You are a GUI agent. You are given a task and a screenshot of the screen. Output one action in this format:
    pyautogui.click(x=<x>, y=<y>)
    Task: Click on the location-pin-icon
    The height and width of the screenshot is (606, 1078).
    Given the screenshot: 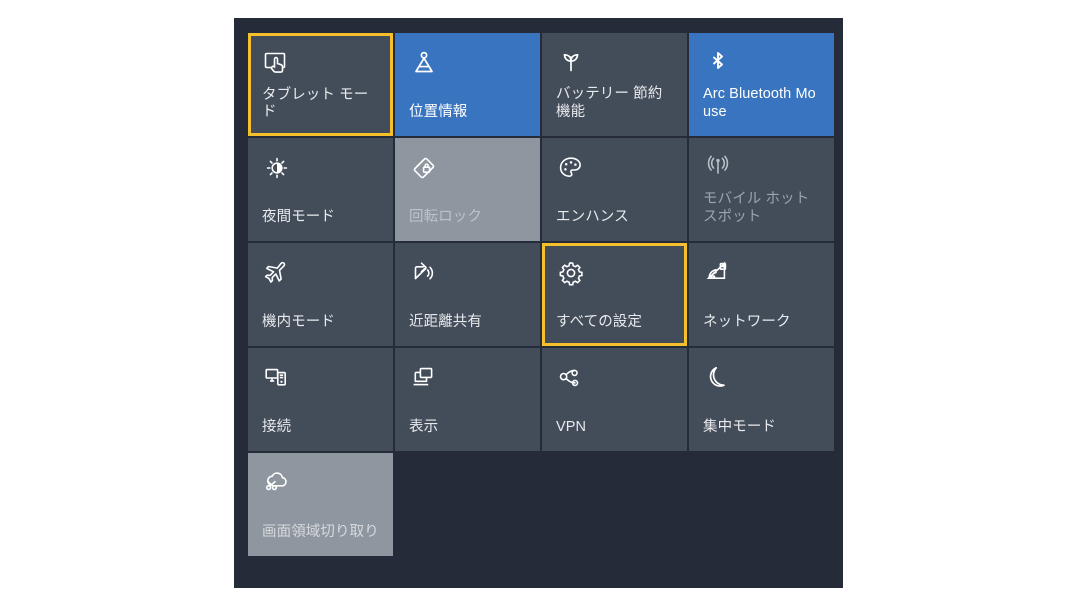 What is the action you would take?
    pyautogui.click(x=467, y=65)
    